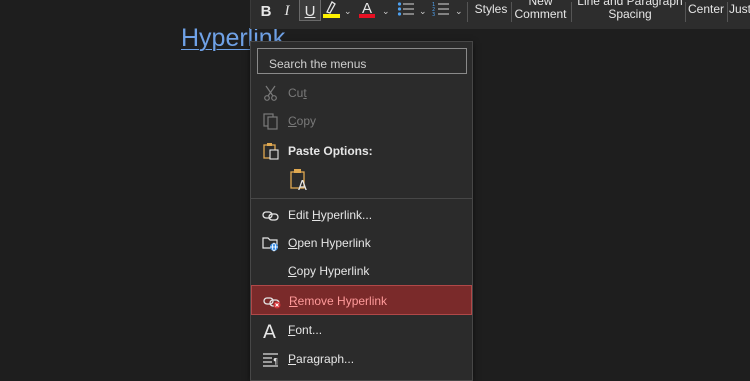 The height and width of the screenshot is (381, 750). I want to click on menu-item-label: Remove Hyperlink, so click(338, 301).